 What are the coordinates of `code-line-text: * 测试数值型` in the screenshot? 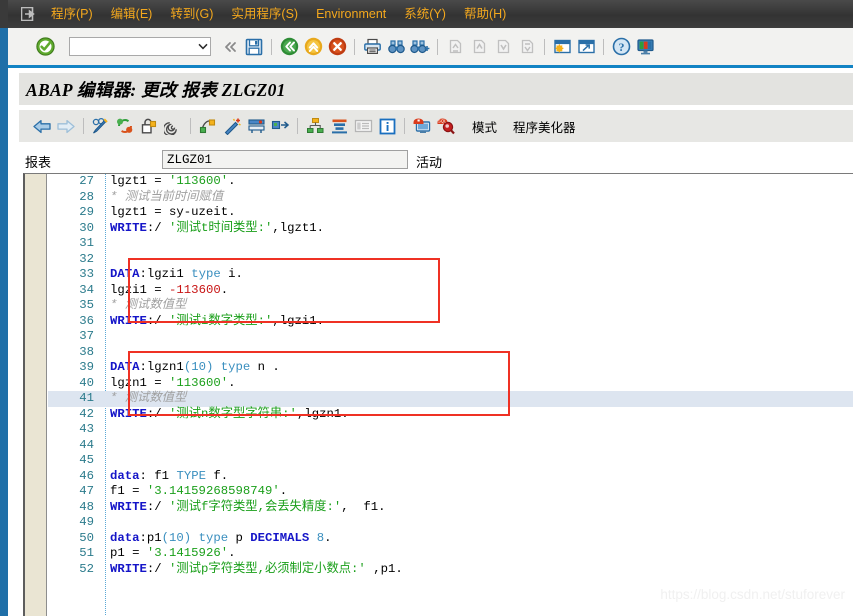 It's located at (148, 398).